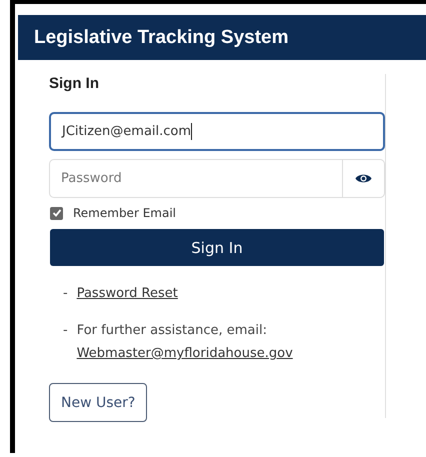  I want to click on help-text: For further assistance, email:, so click(172, 331).